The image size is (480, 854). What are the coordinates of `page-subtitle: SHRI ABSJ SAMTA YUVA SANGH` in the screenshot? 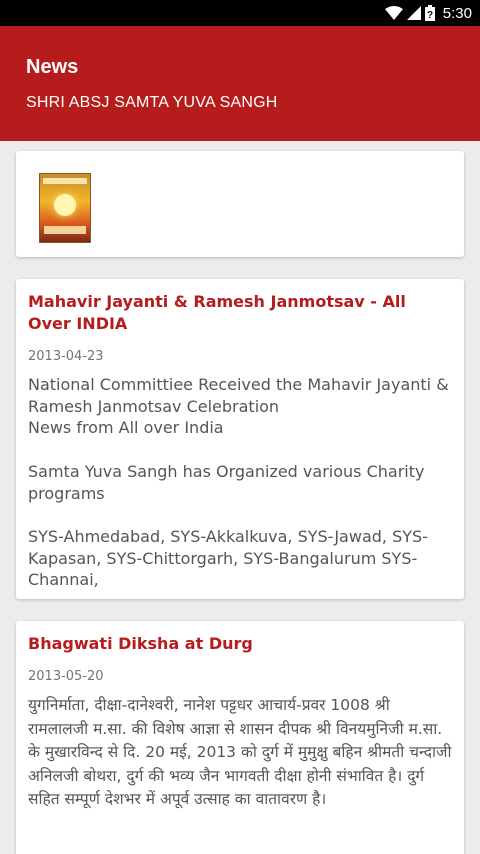 It's located at (152, 102).